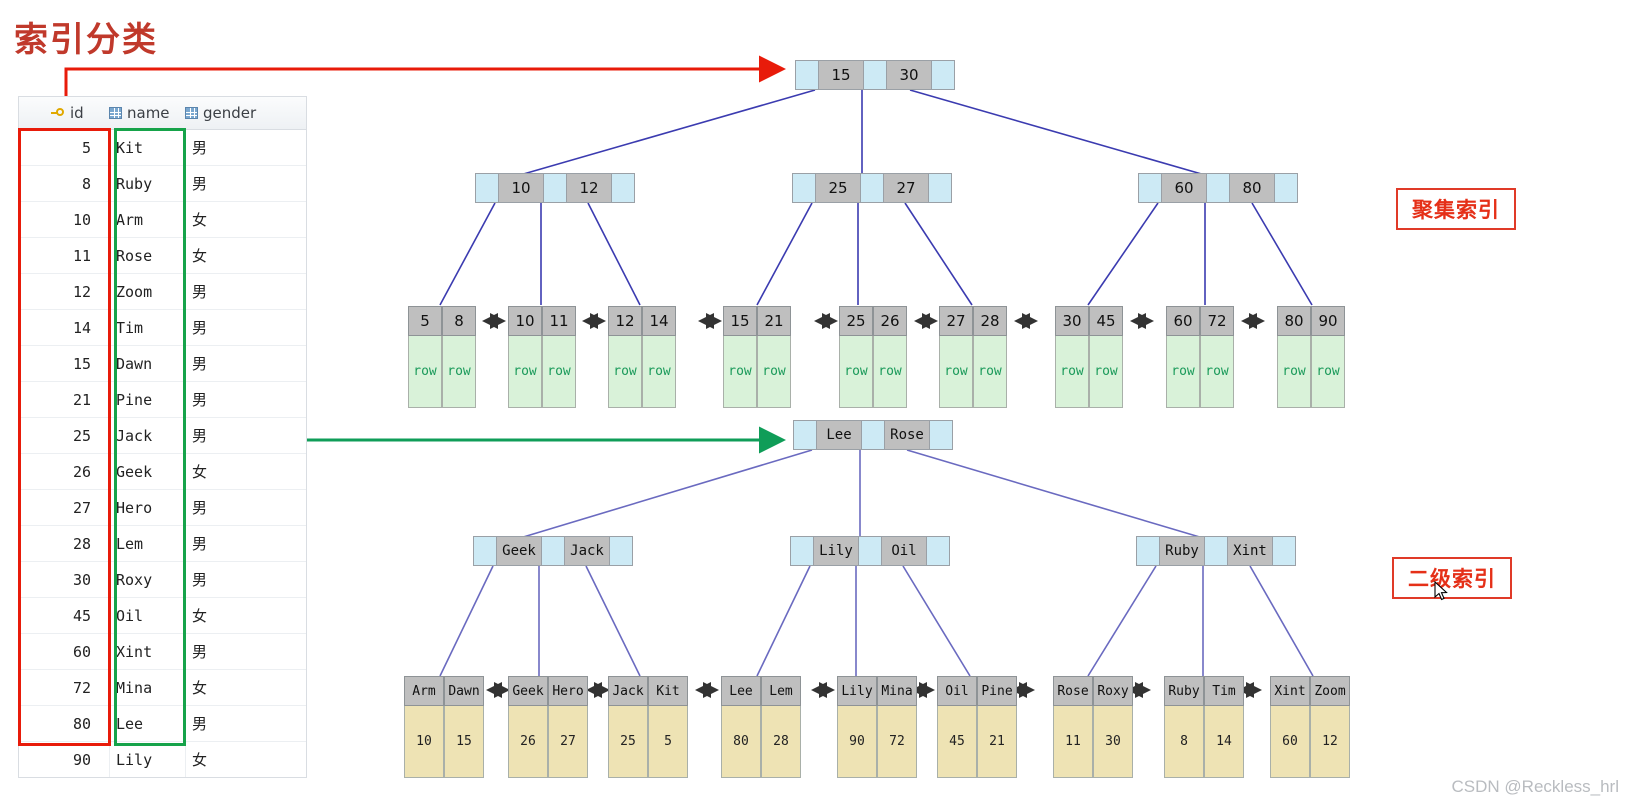 The width and height of the screenshot is (1633, 805). Describe the element at coordinates (162, 759) in the screenshot. I see `table-row: 90 Lily 女` at that location.